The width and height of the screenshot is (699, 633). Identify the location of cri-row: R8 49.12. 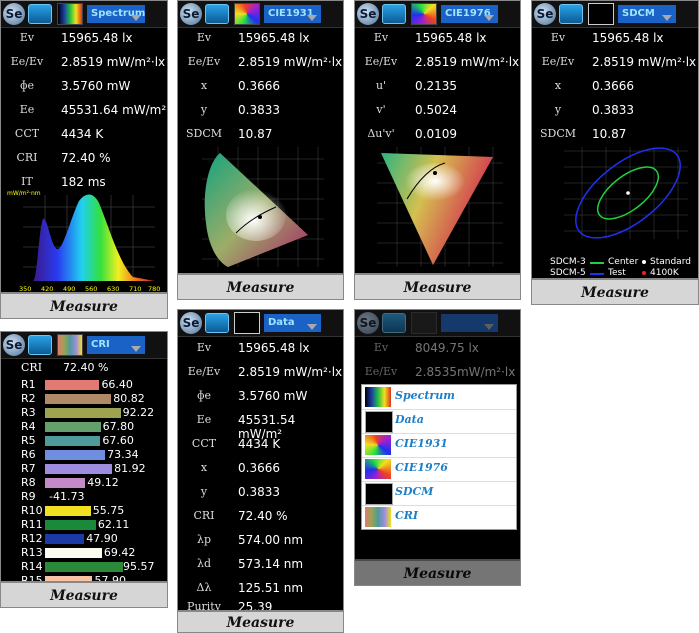
(84, 483).